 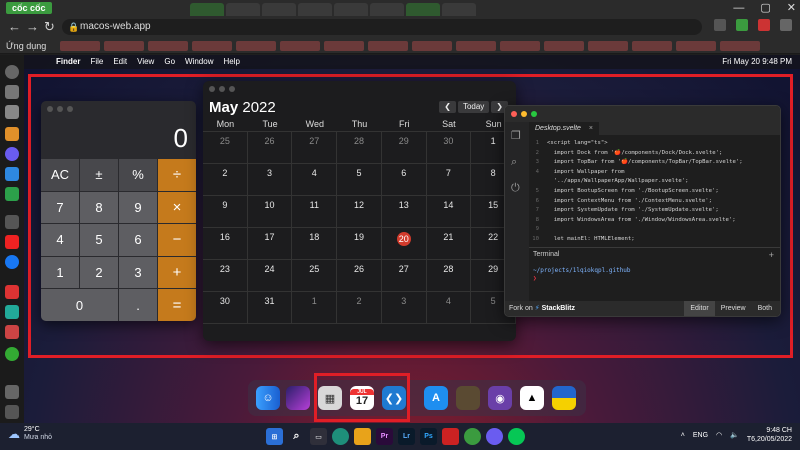 What do you see at coordinates (14, 27) in the screenshot?
I see `back-arrow-icon: ←` at bounding box center [14, 27].